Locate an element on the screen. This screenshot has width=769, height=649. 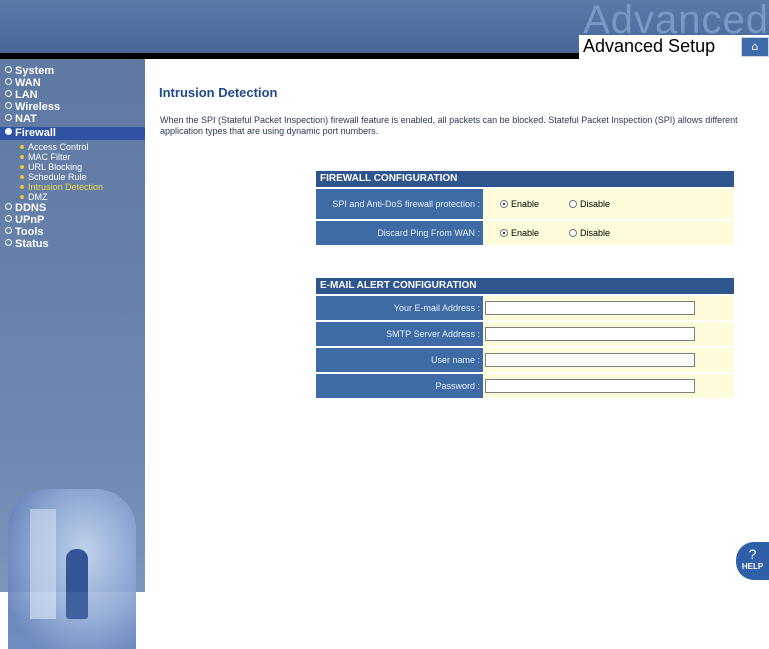
decorative-photo is located at coordinates (72, 569).